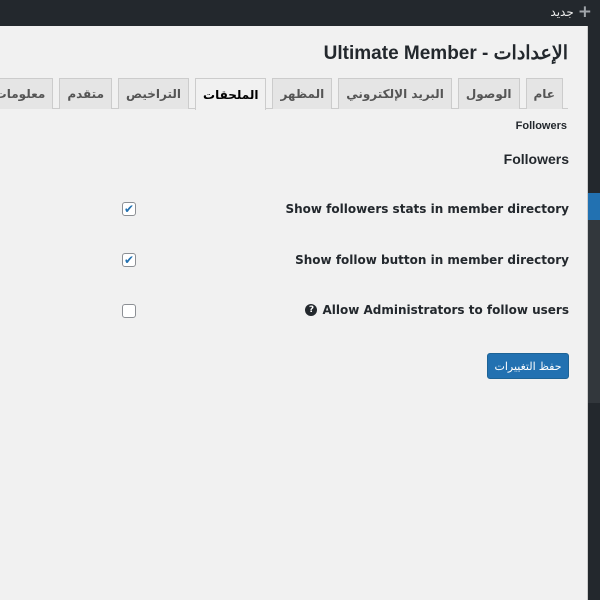  What do you see at coordinates (445, 53) in the screenshot?
I see `page-title: Ultimate Member - الإعدادات` at bounding box center [445, 53].